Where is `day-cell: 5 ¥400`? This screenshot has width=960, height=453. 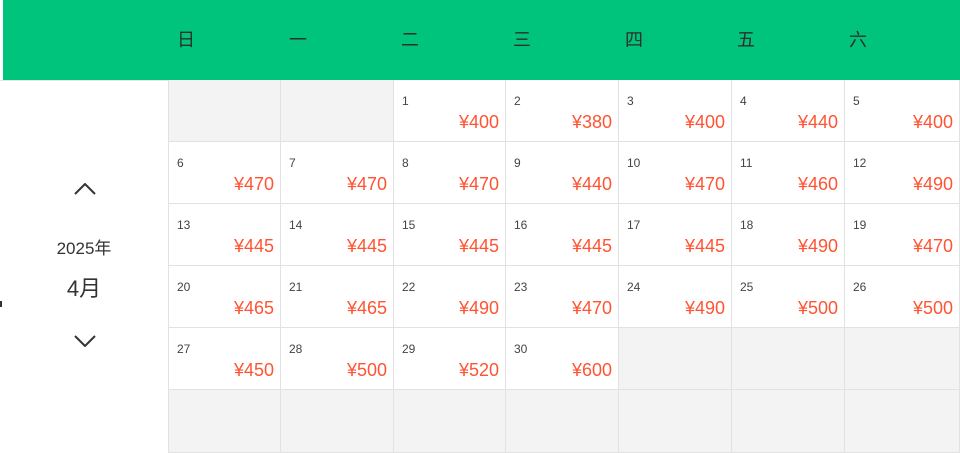
day-cell: 5 ¥400 is located at coordinates (902, 111).